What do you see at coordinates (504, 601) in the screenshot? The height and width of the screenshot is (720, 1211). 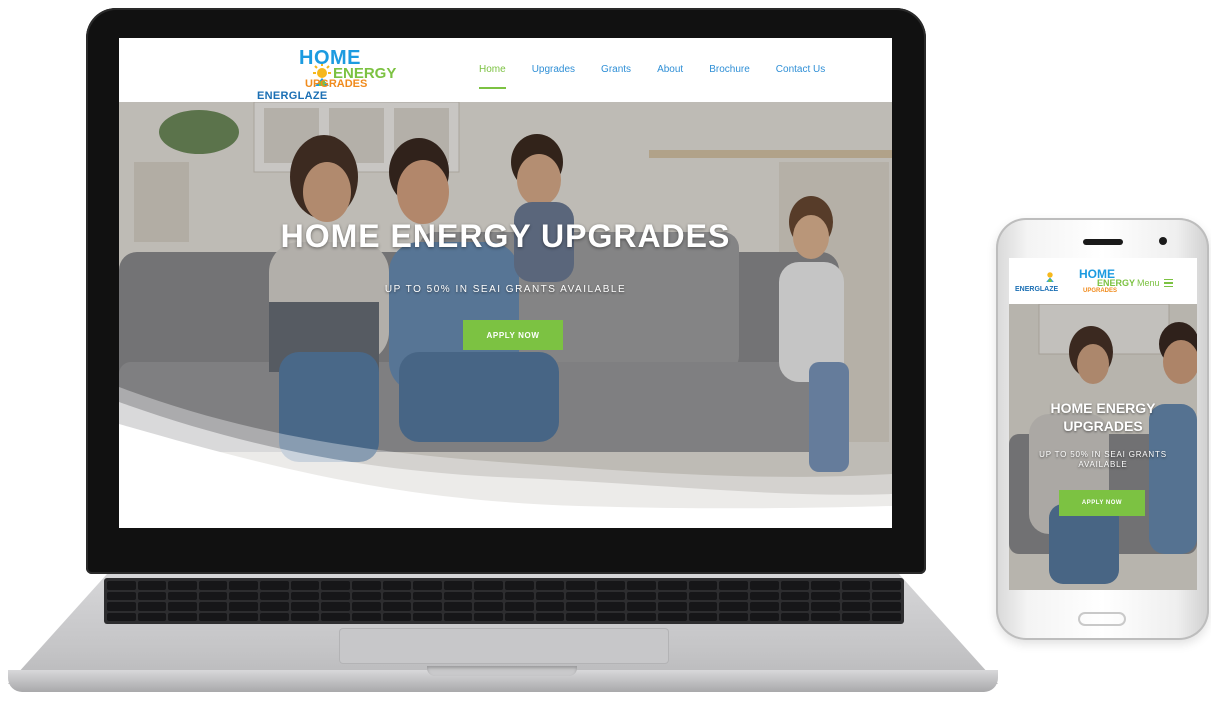 I see `laptop-keyboard` at bounding box center [504, 601].